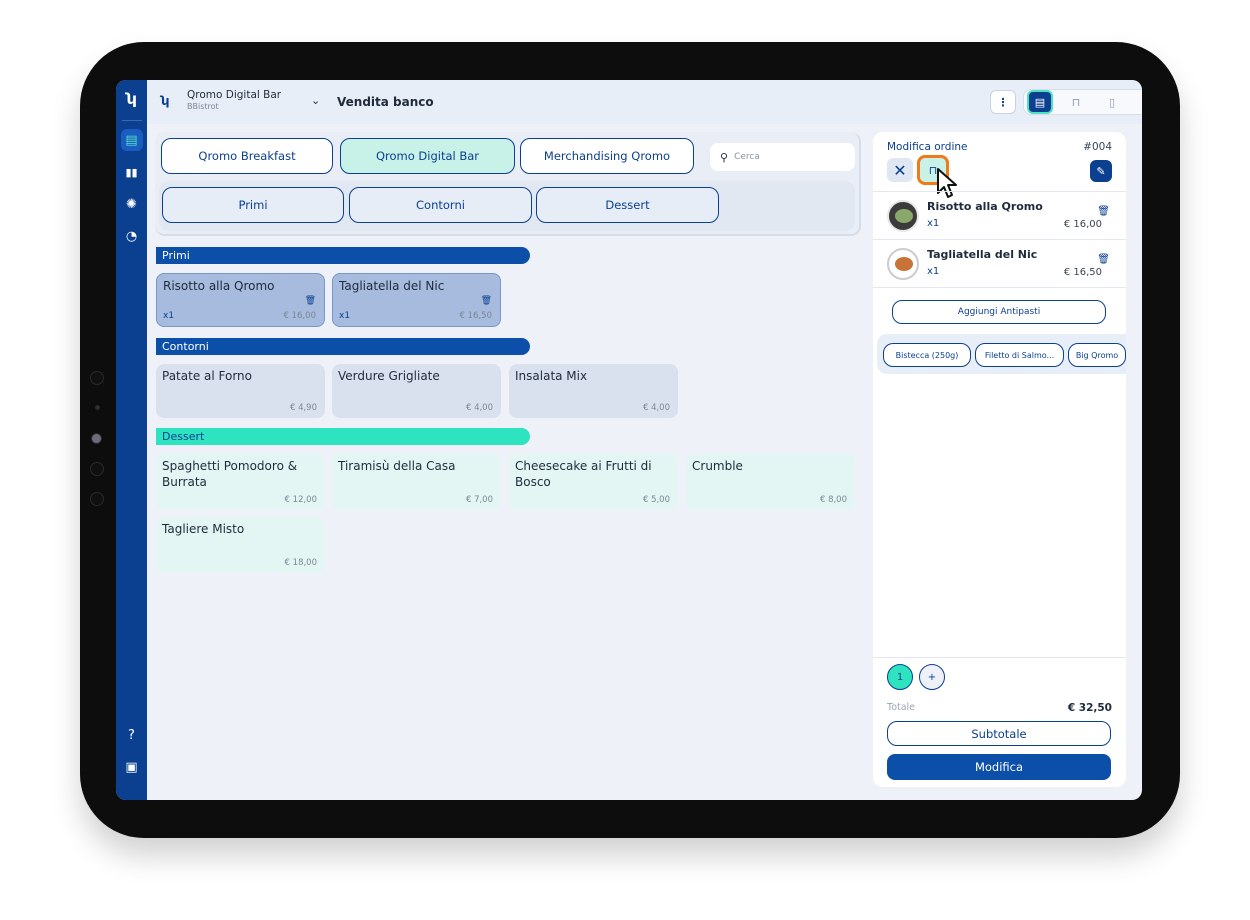 The height and width of the screenshot is (920, 1250). What do you see at coordinates (416, 391) in the screenshot?
I see `product-card-verdure: Verdure Grigliate € 4,00` at bounding box center [416, 391].